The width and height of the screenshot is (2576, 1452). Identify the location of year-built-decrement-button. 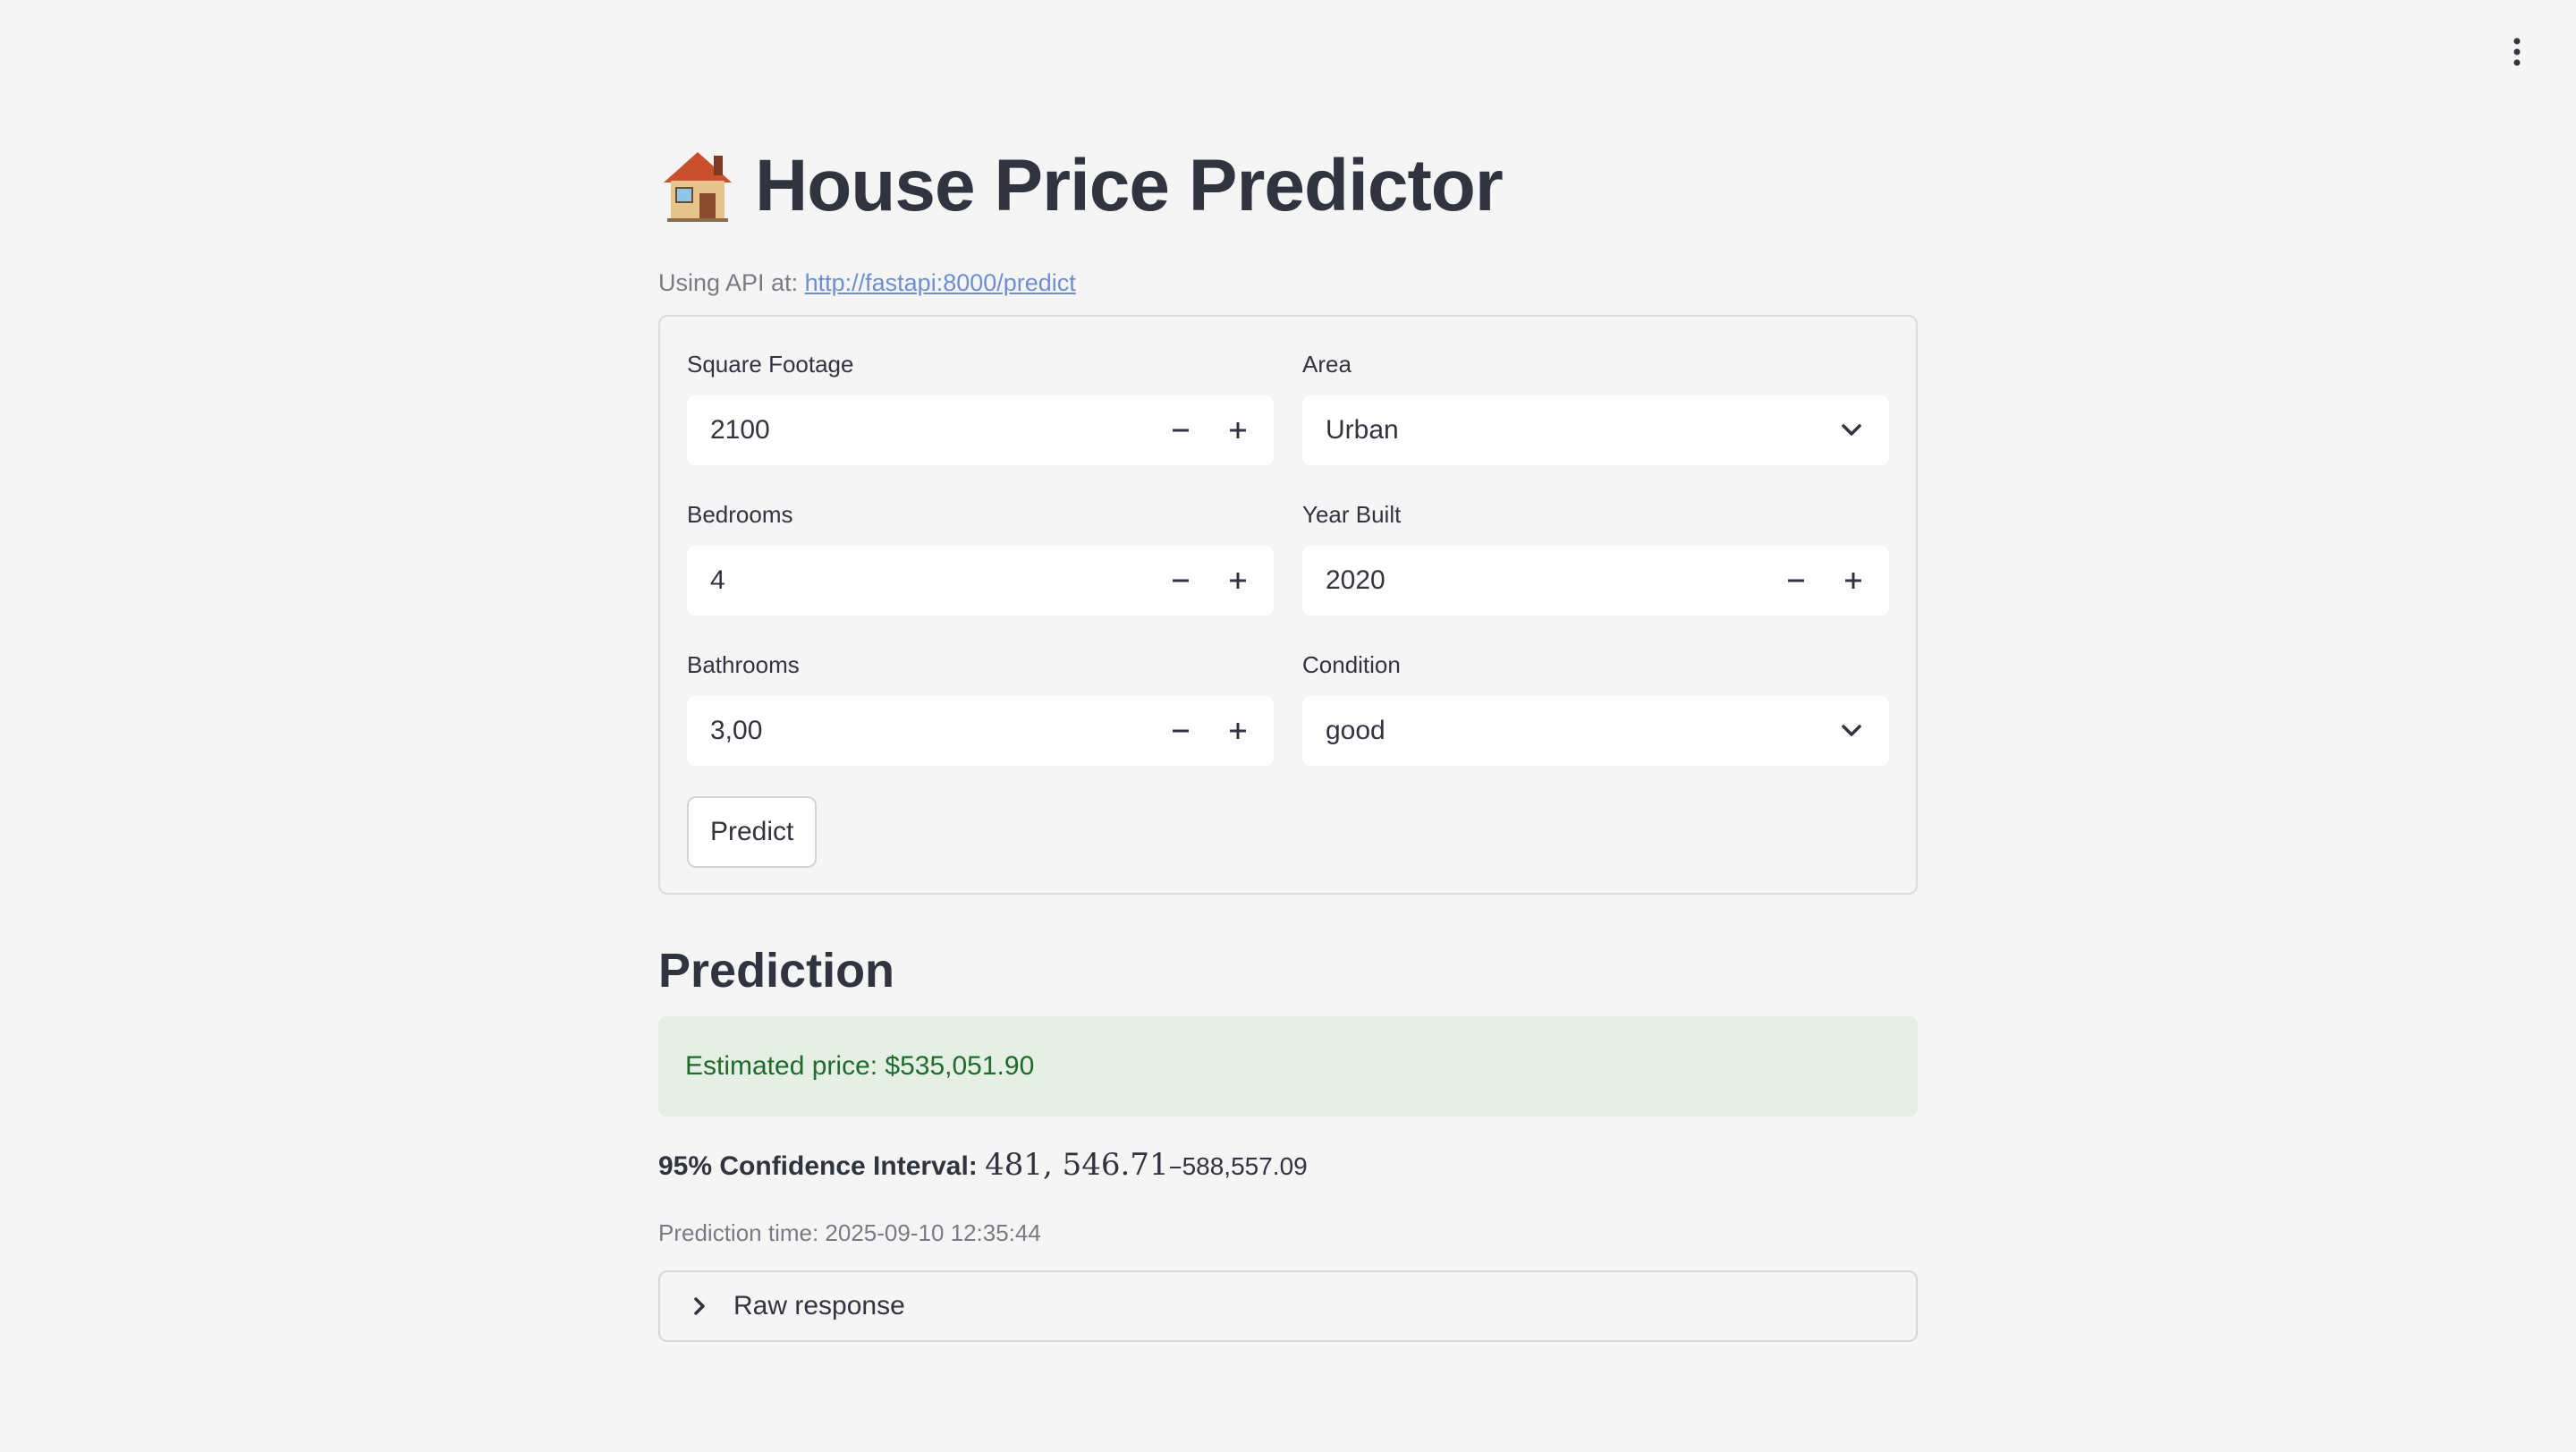
(1796, 581).